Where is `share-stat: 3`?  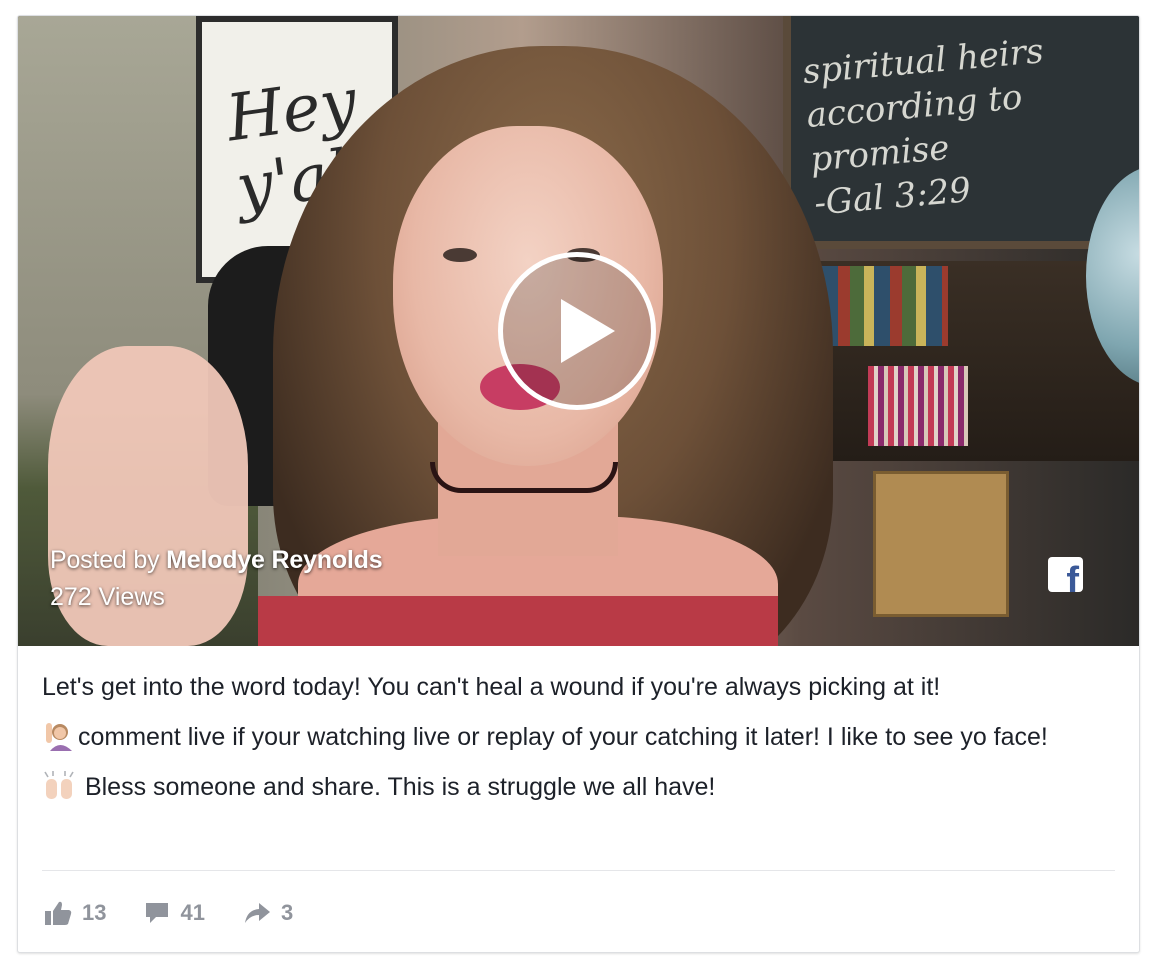
share-stat: 3 is located at coordinates (268, 913).